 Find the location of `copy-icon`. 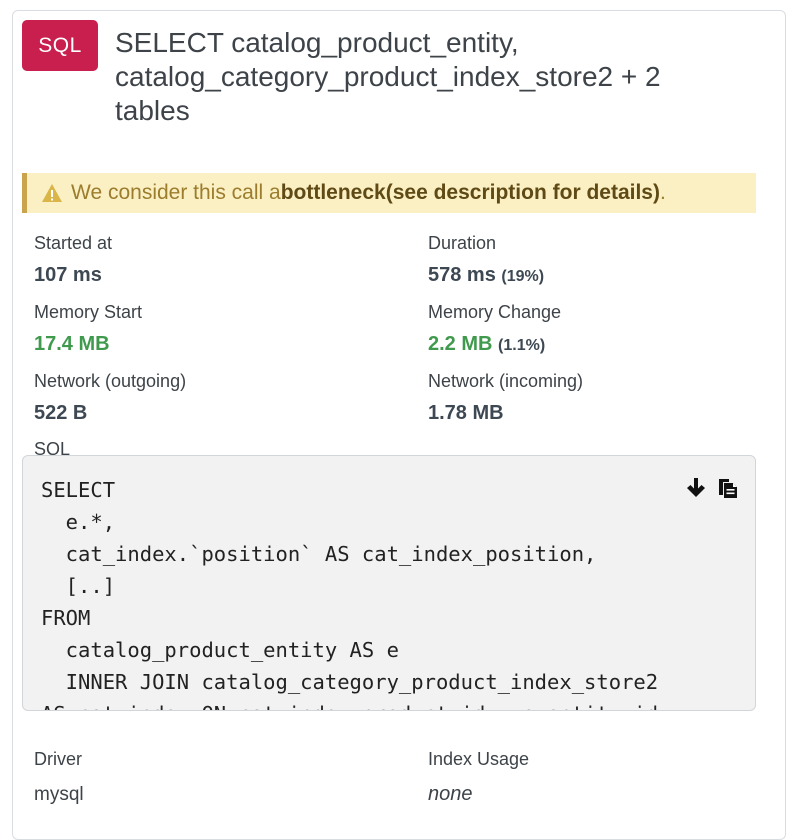

copy-icon is located at coordinates (728, 488).